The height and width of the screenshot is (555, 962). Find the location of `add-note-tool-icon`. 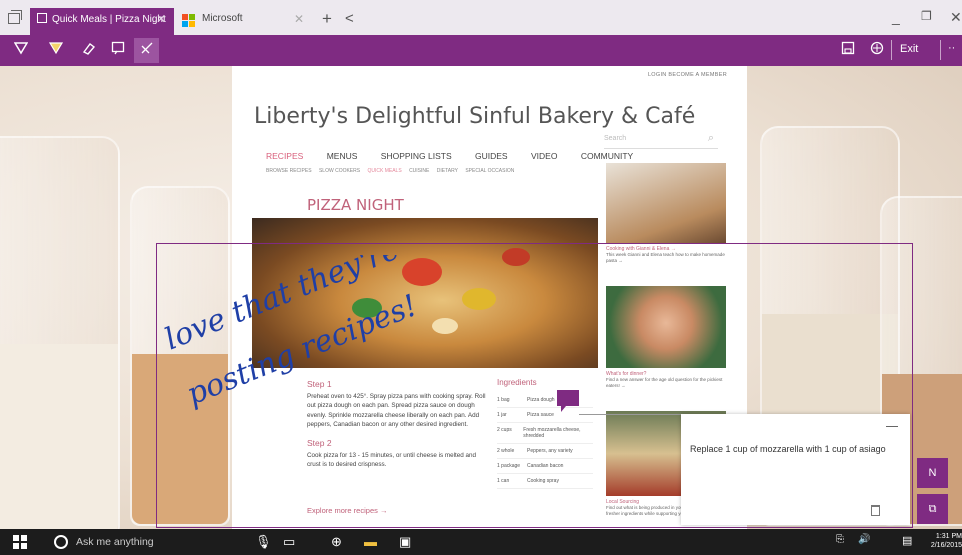

add-note-tool-icon is located at coordinates (117, 50).